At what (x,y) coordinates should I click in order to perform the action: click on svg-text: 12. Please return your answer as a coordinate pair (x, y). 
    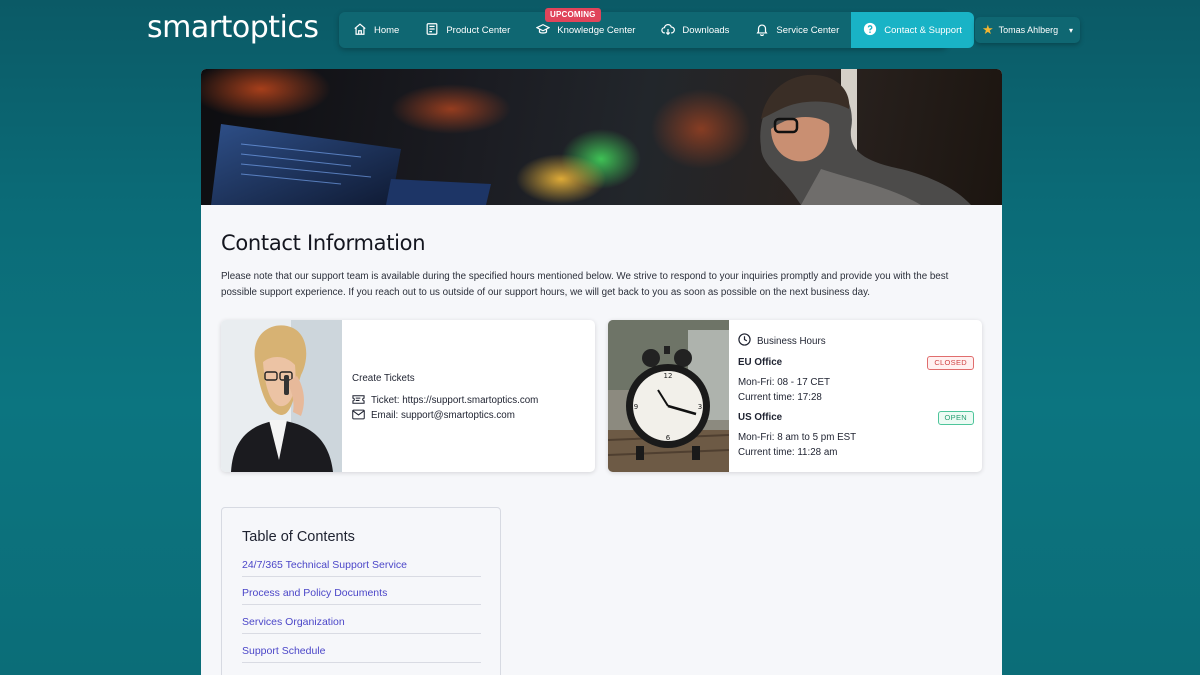
    Looking at the image, I should click on (668, 376).